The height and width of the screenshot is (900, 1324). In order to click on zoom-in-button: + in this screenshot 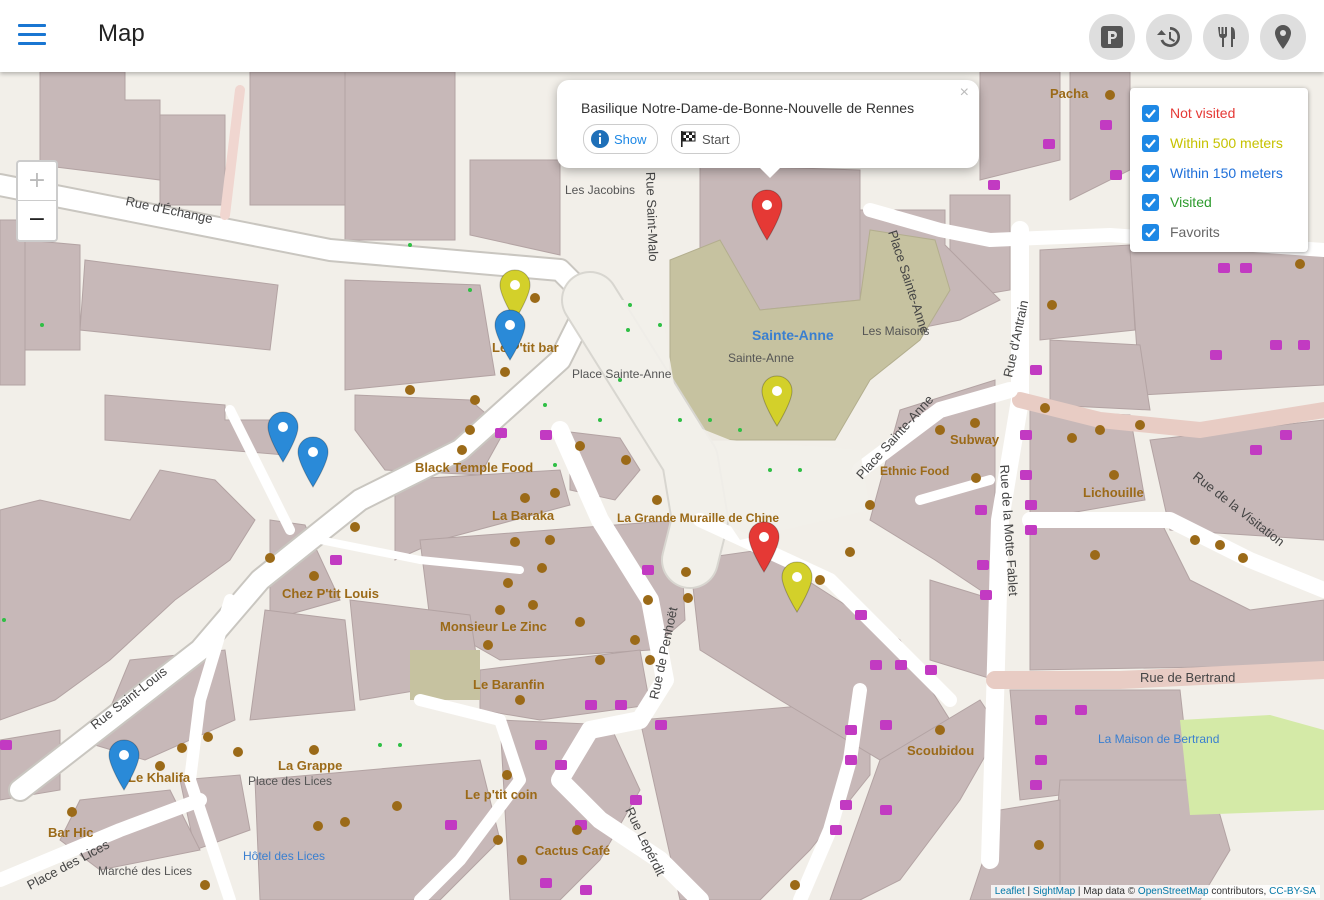, I will do `click(37, 181)`.